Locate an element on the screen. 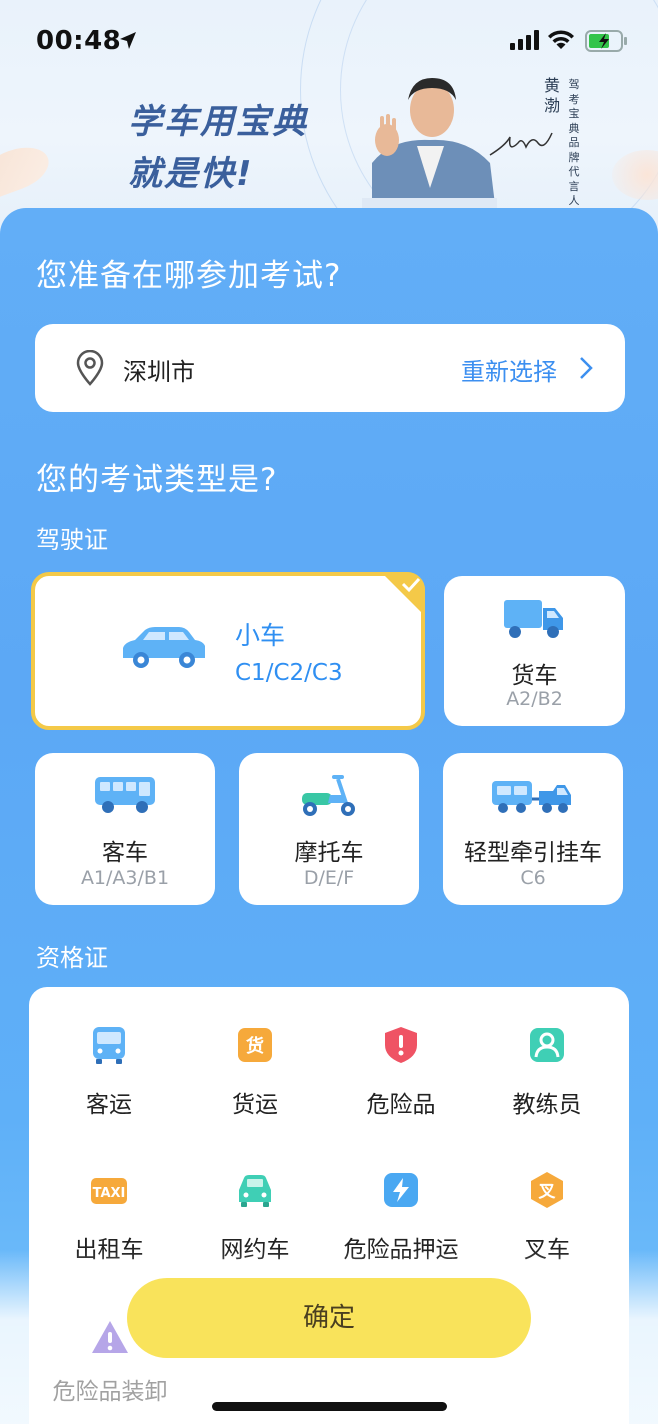 Image resolution: width=658 pixels, height=1424 pixels. license-code: A1/A3/B1 is located at coordinates (125, 878).